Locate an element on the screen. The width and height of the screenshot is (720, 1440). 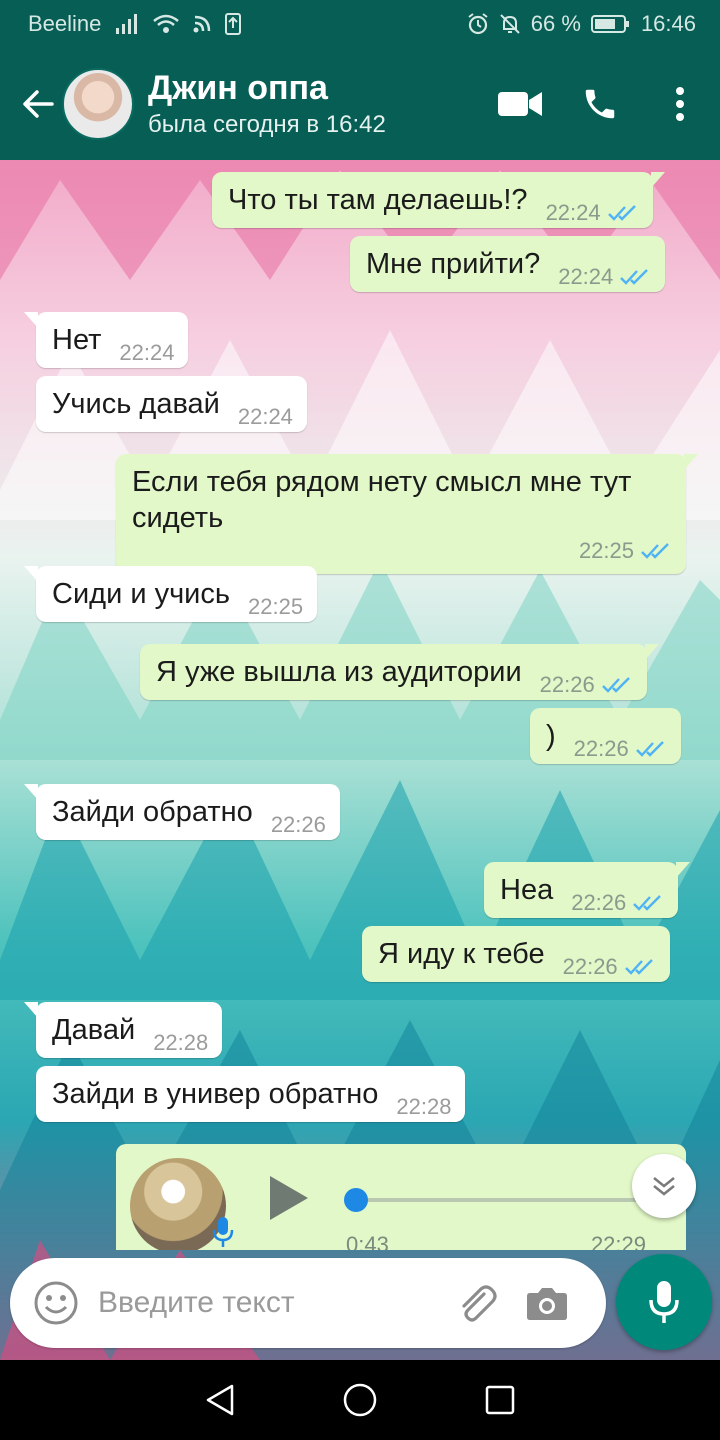
mute-icon is located at coordinates (510, 24).